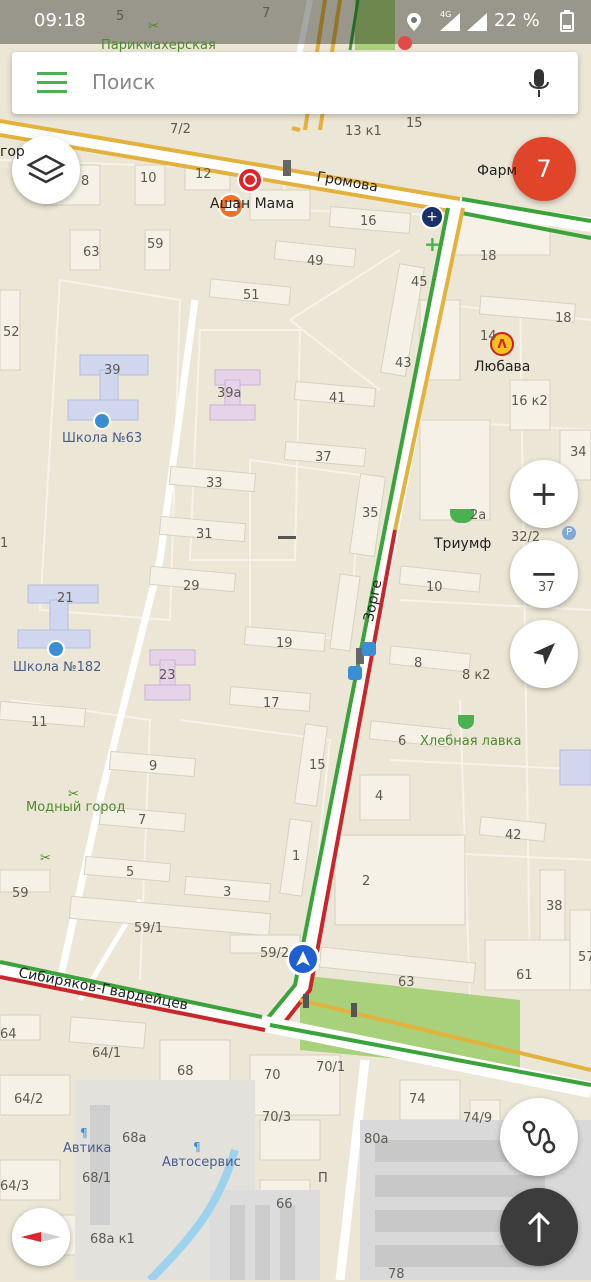  I want to click on house-number: 38, so click(554, 906).